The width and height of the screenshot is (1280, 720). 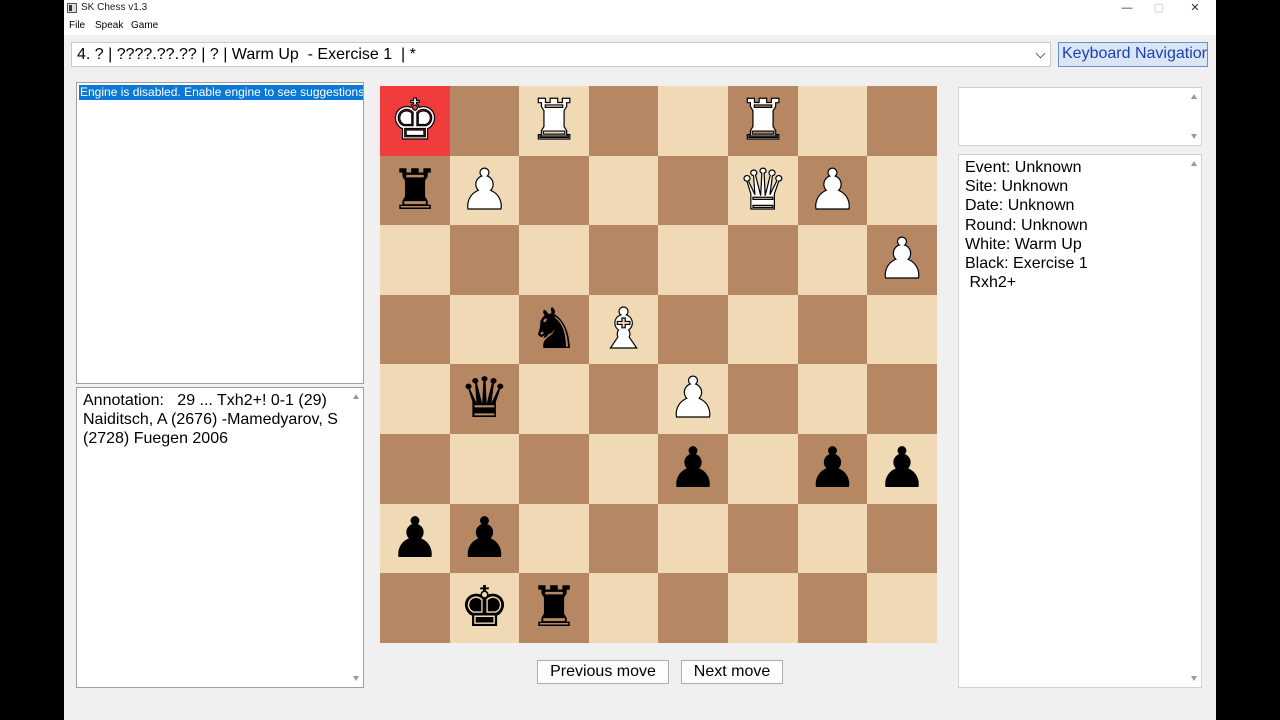 What do you see at coordinates (623, 190) in the screenshot?
I see `square-d7` at bounding box center [623, 190].